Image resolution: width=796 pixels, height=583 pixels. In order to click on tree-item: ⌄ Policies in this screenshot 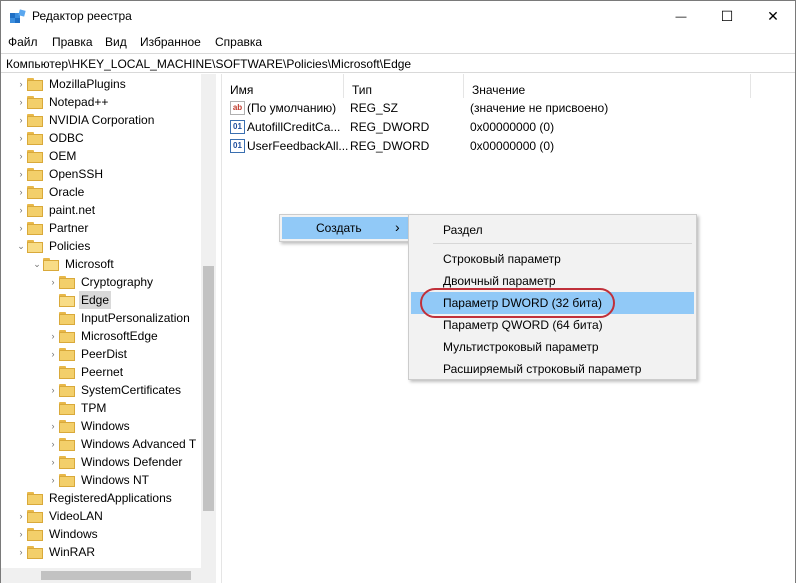, I will do `click(53, 246)`.